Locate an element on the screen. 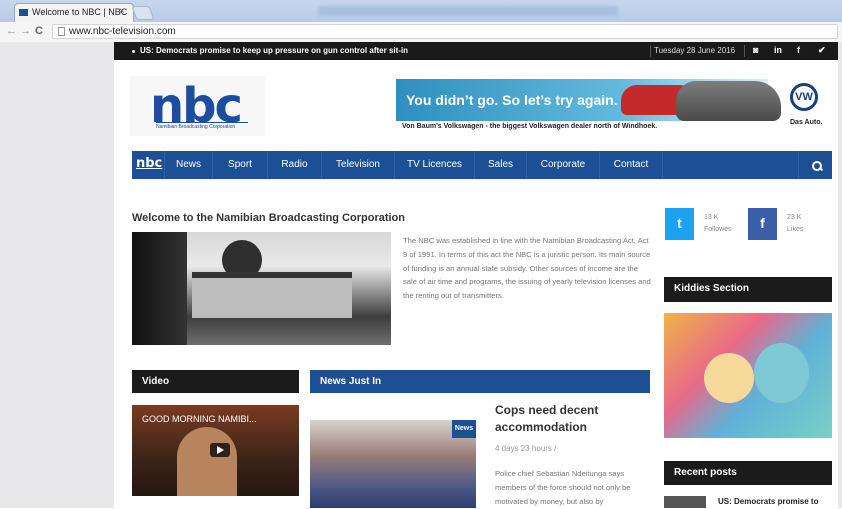 Image resolution: width=842 pixels, height=509 pixels. news-article-timestamp: 4 days 23 hours / is located at coordinates (526, 448).